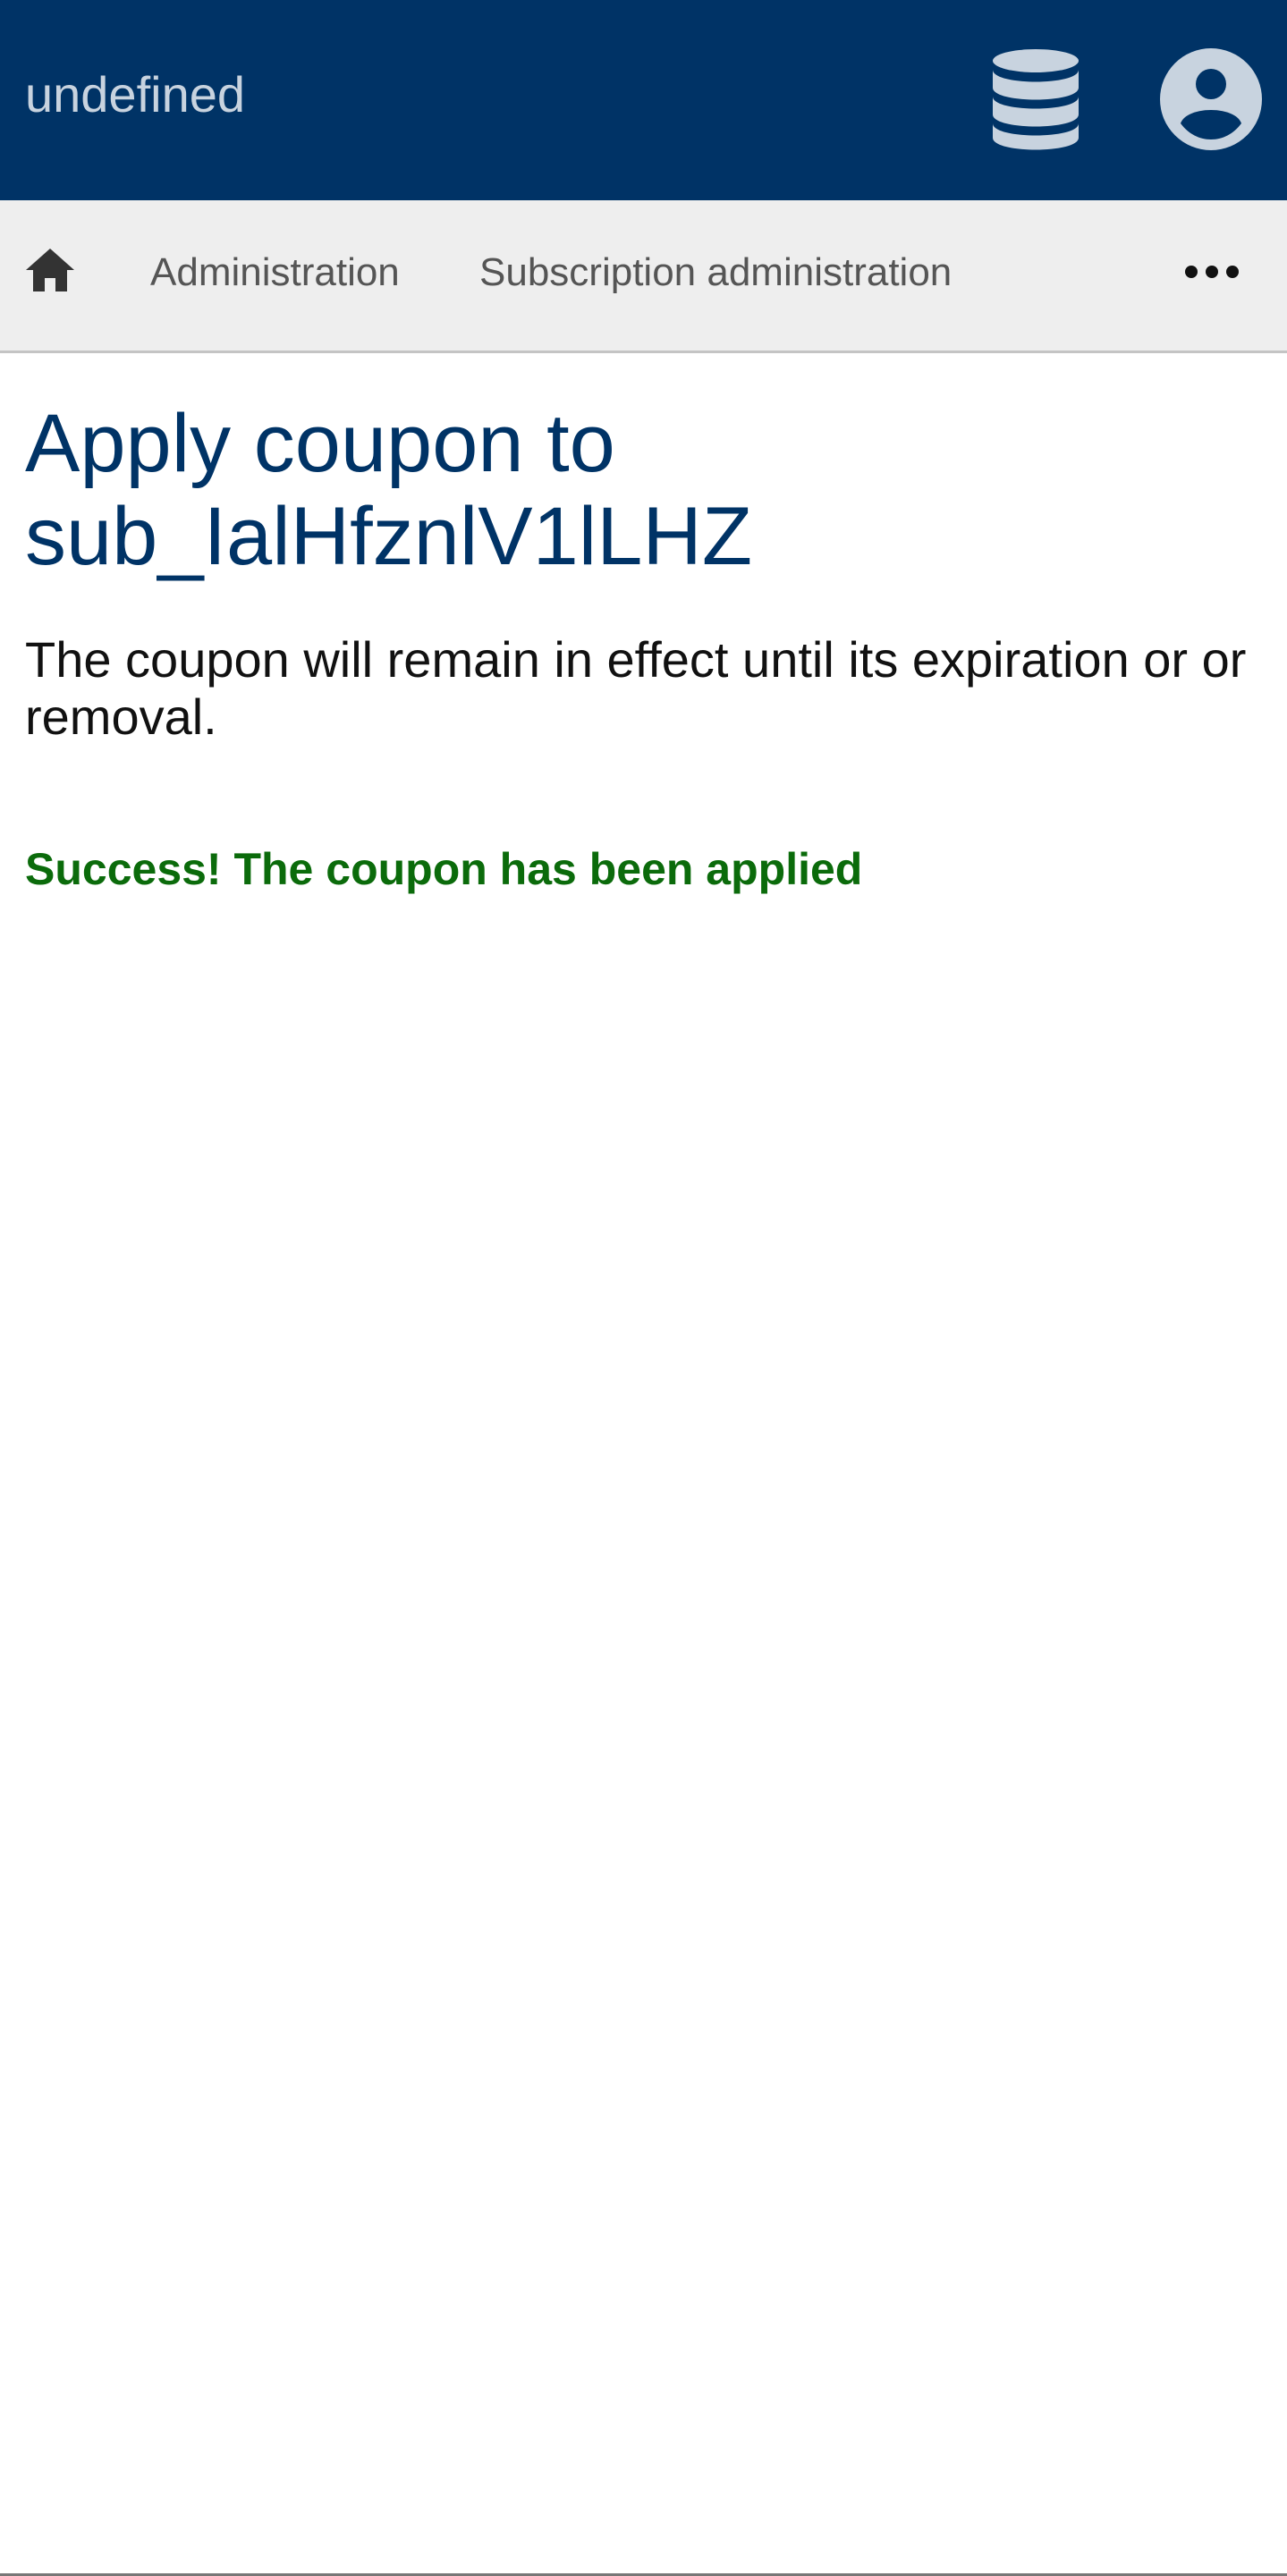  I want to click on nav-link-subscription-administration: Subscription administration, so click(715, 272).